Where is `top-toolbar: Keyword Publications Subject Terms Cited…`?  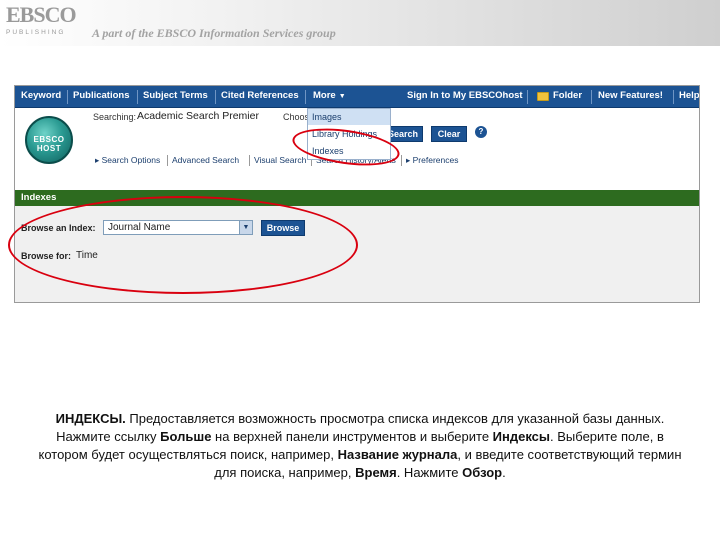
top-toolbar: Keyword Publications Subject Terms Cited… is located at coordinates (357, 97).